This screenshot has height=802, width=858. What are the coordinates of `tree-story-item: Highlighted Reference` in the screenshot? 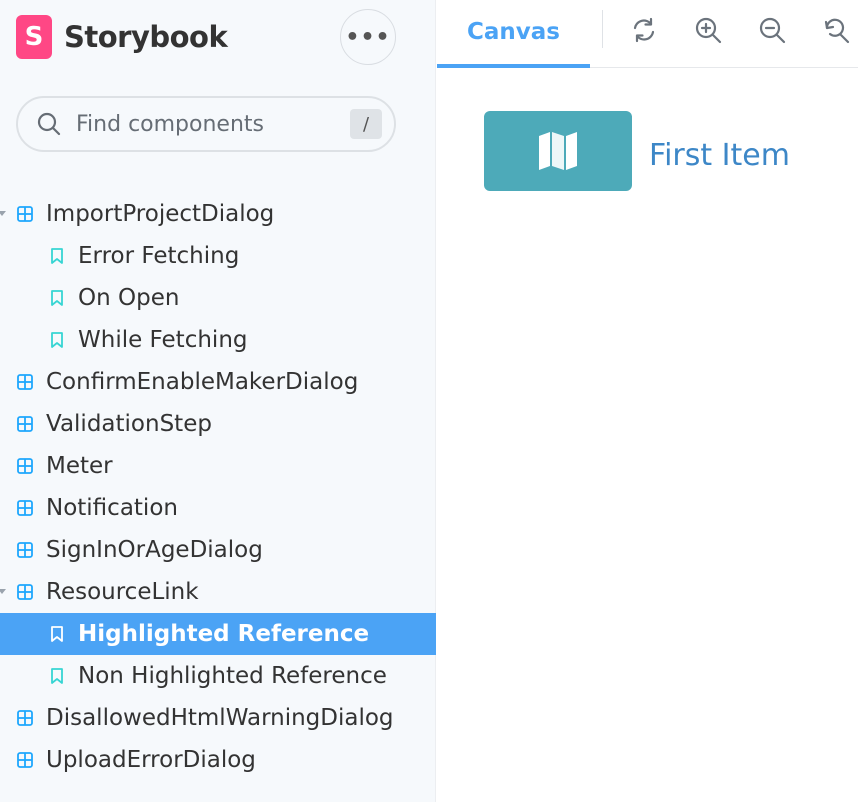 It's located at (218, 634).